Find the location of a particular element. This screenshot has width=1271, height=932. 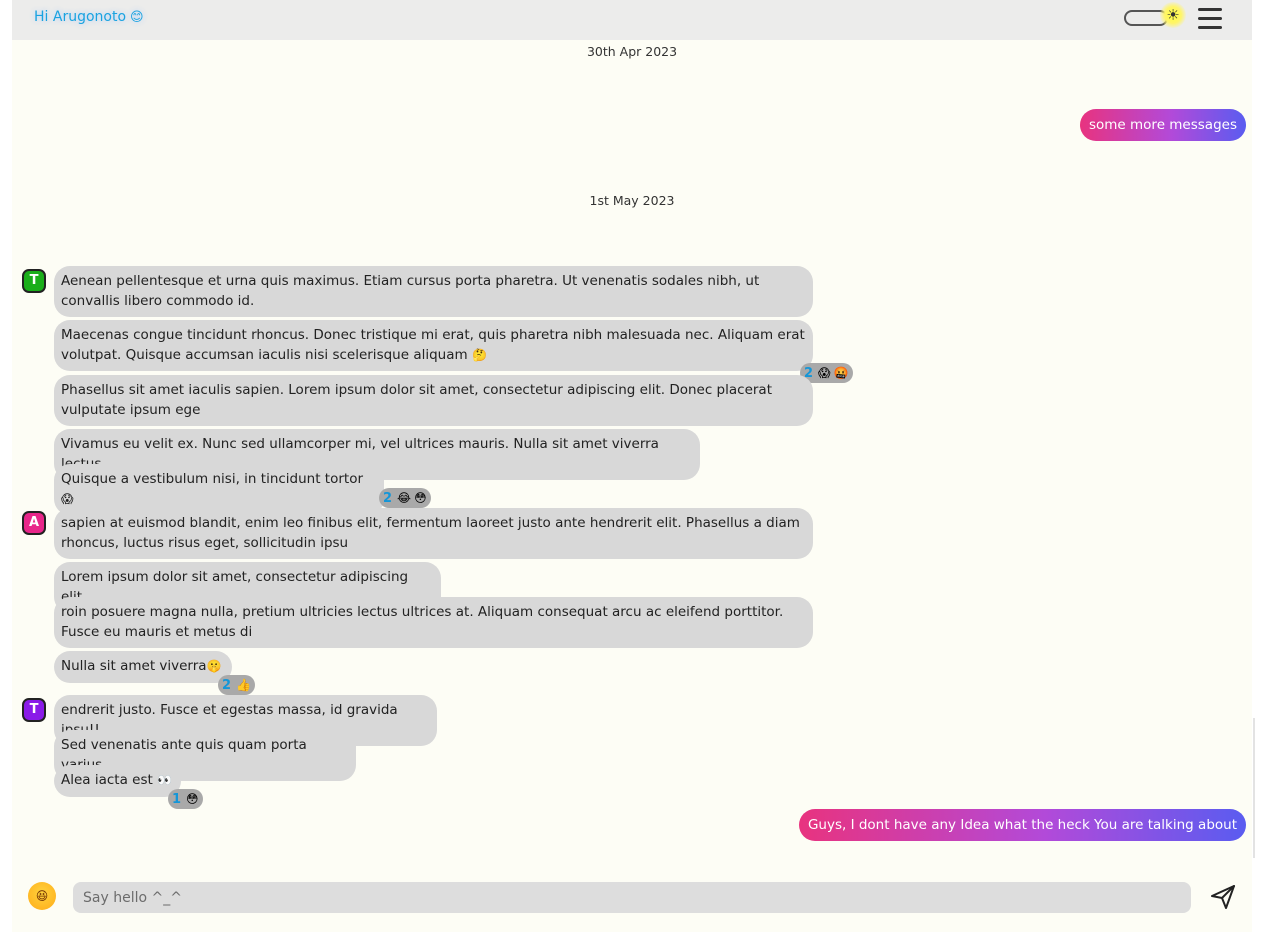

header-bar: Hi Arugonoto 😊 ☀ is located at coordinates (632, 20).